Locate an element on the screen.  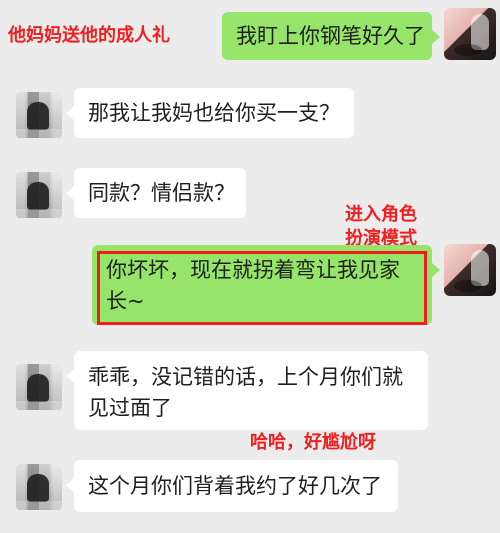
message-bubble-4: 你坏坏，现在就拐着弯让我见家 长~ is located at coordinates (266, 285).